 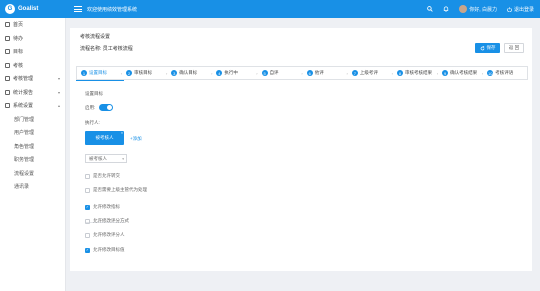 I want to click on tab-step-8: 8 审核考核结果, so click(x=415, y=73).